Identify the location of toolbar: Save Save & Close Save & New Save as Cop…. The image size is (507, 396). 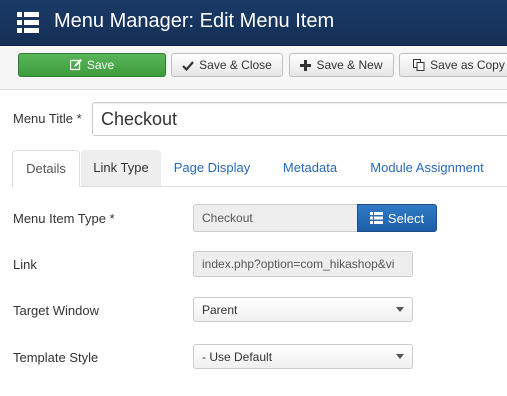
(253, 68).